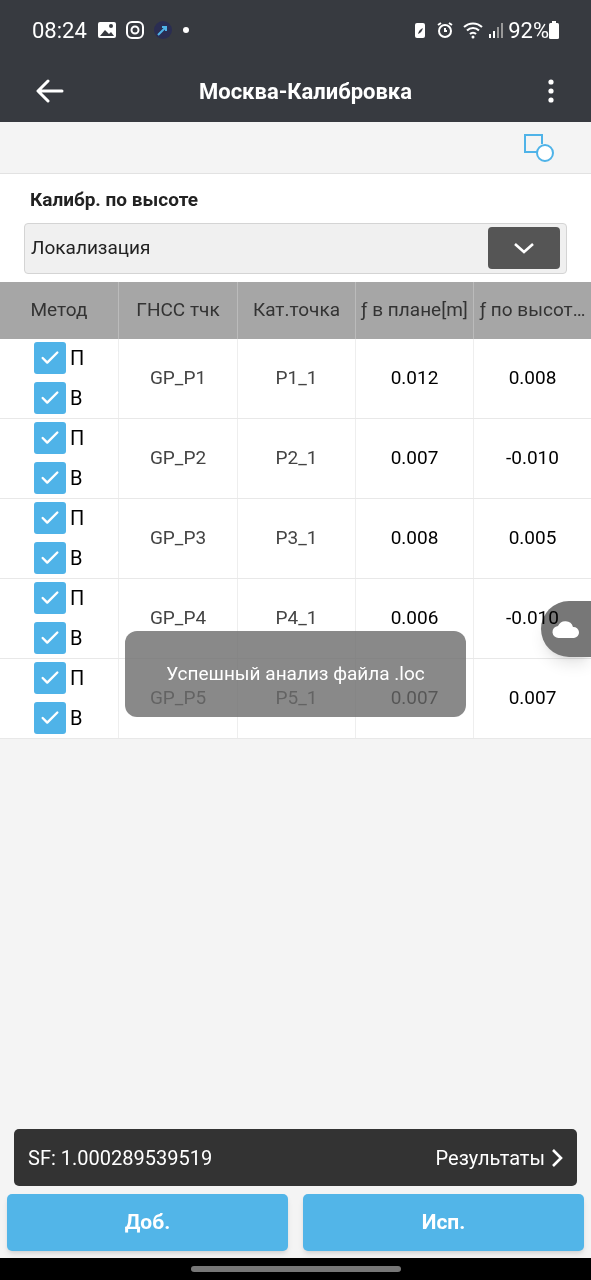  What do you see at coordinates (473, 30) in the screenshot?
I see `wifi-icon` at bounding box center [473, 30].